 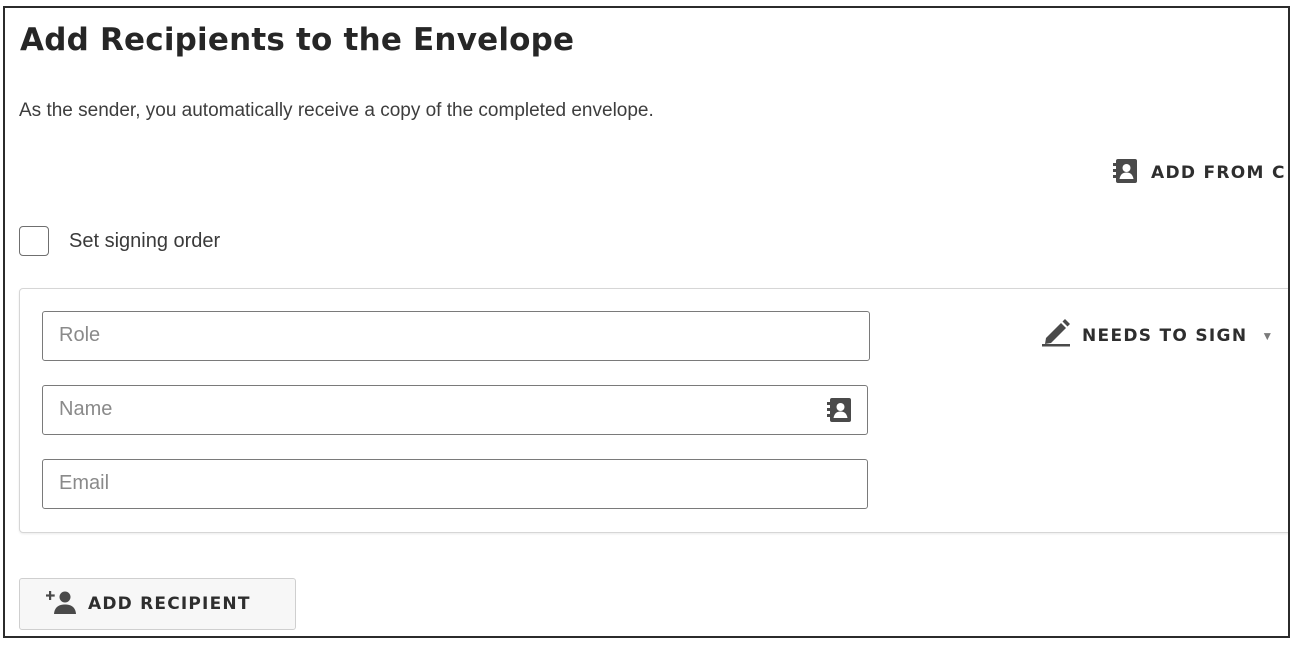 What do you see at coordinates (1218, 173) in the screenshot?
I see `add-from-contacts-label: ADD FROM C` at bounding box center [1218, 173].